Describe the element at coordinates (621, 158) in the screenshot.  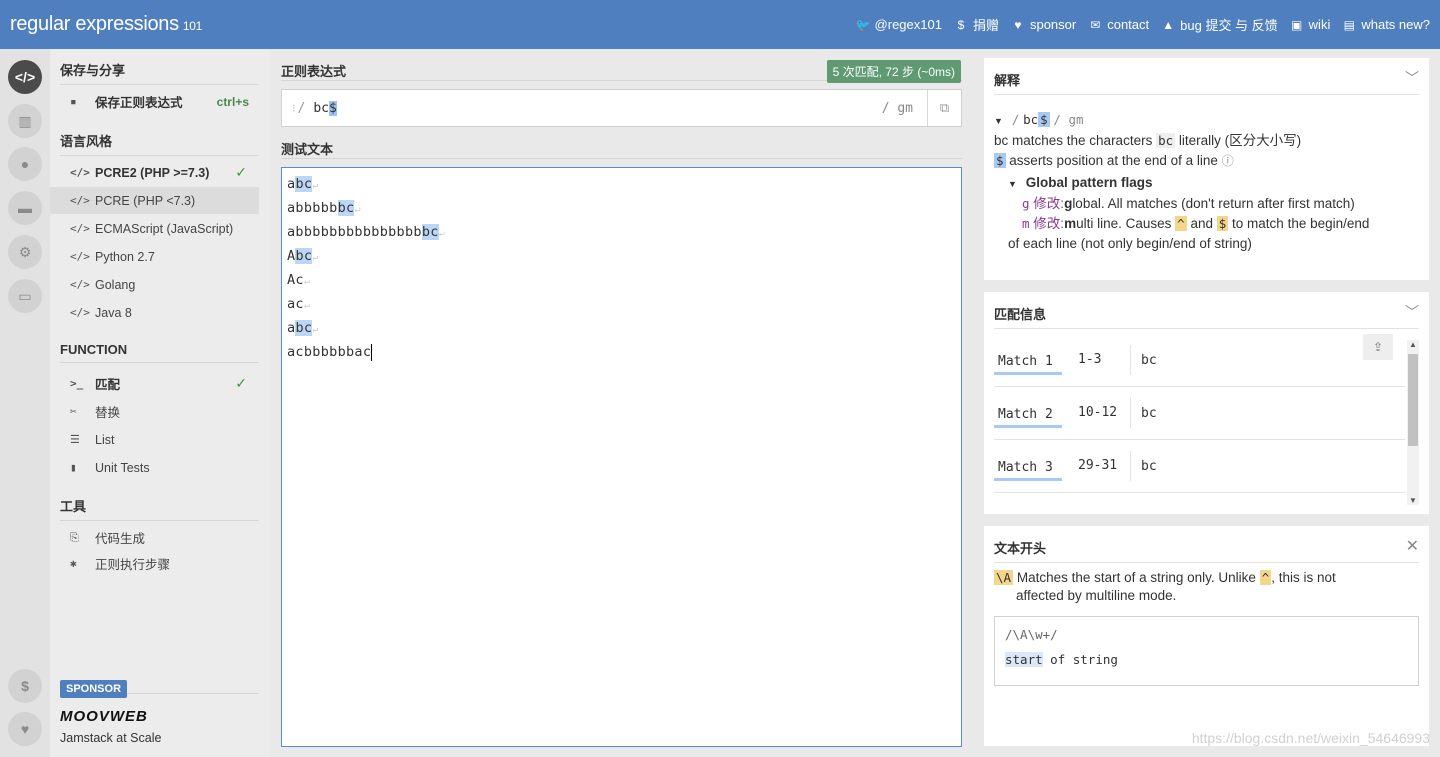
I see `test-label-divider` at that location.